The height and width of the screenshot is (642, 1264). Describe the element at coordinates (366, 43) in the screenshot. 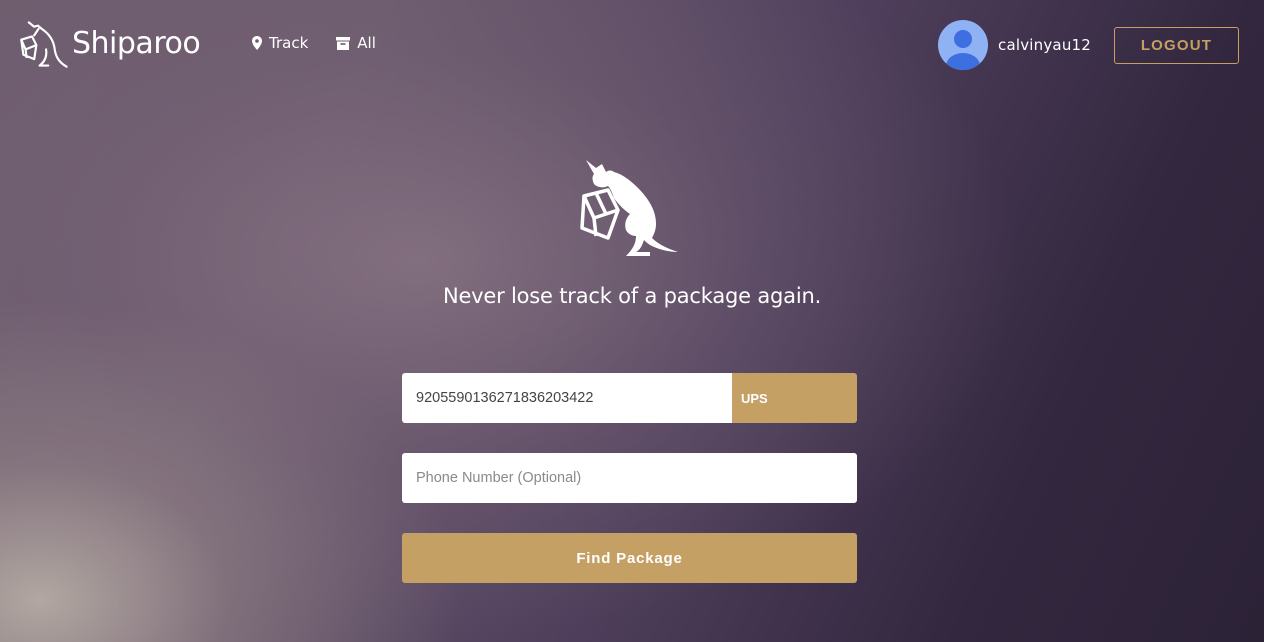

I see `nav-item-label: All` at that location.